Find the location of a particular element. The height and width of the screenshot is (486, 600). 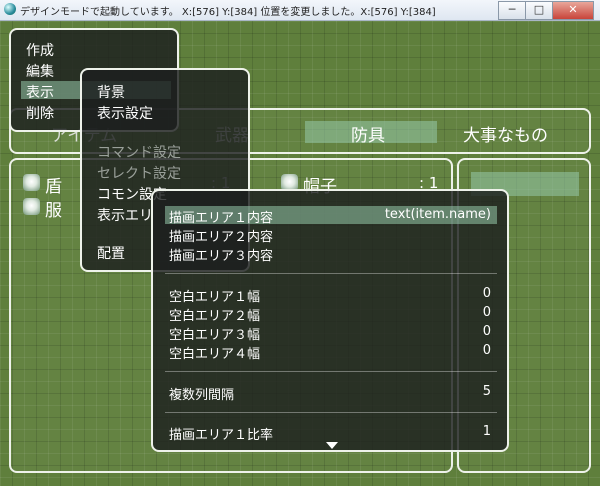

submenu-layout: 配置 is located at coordinates (111, 253).